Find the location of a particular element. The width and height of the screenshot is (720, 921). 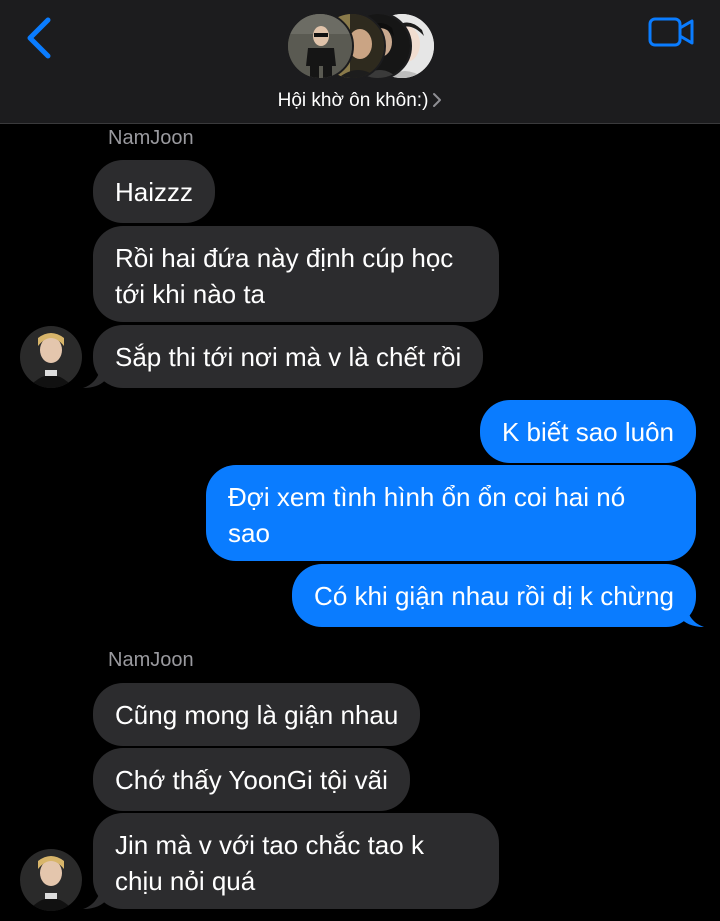

group-member-avatar is located at coordinates (320, 46).